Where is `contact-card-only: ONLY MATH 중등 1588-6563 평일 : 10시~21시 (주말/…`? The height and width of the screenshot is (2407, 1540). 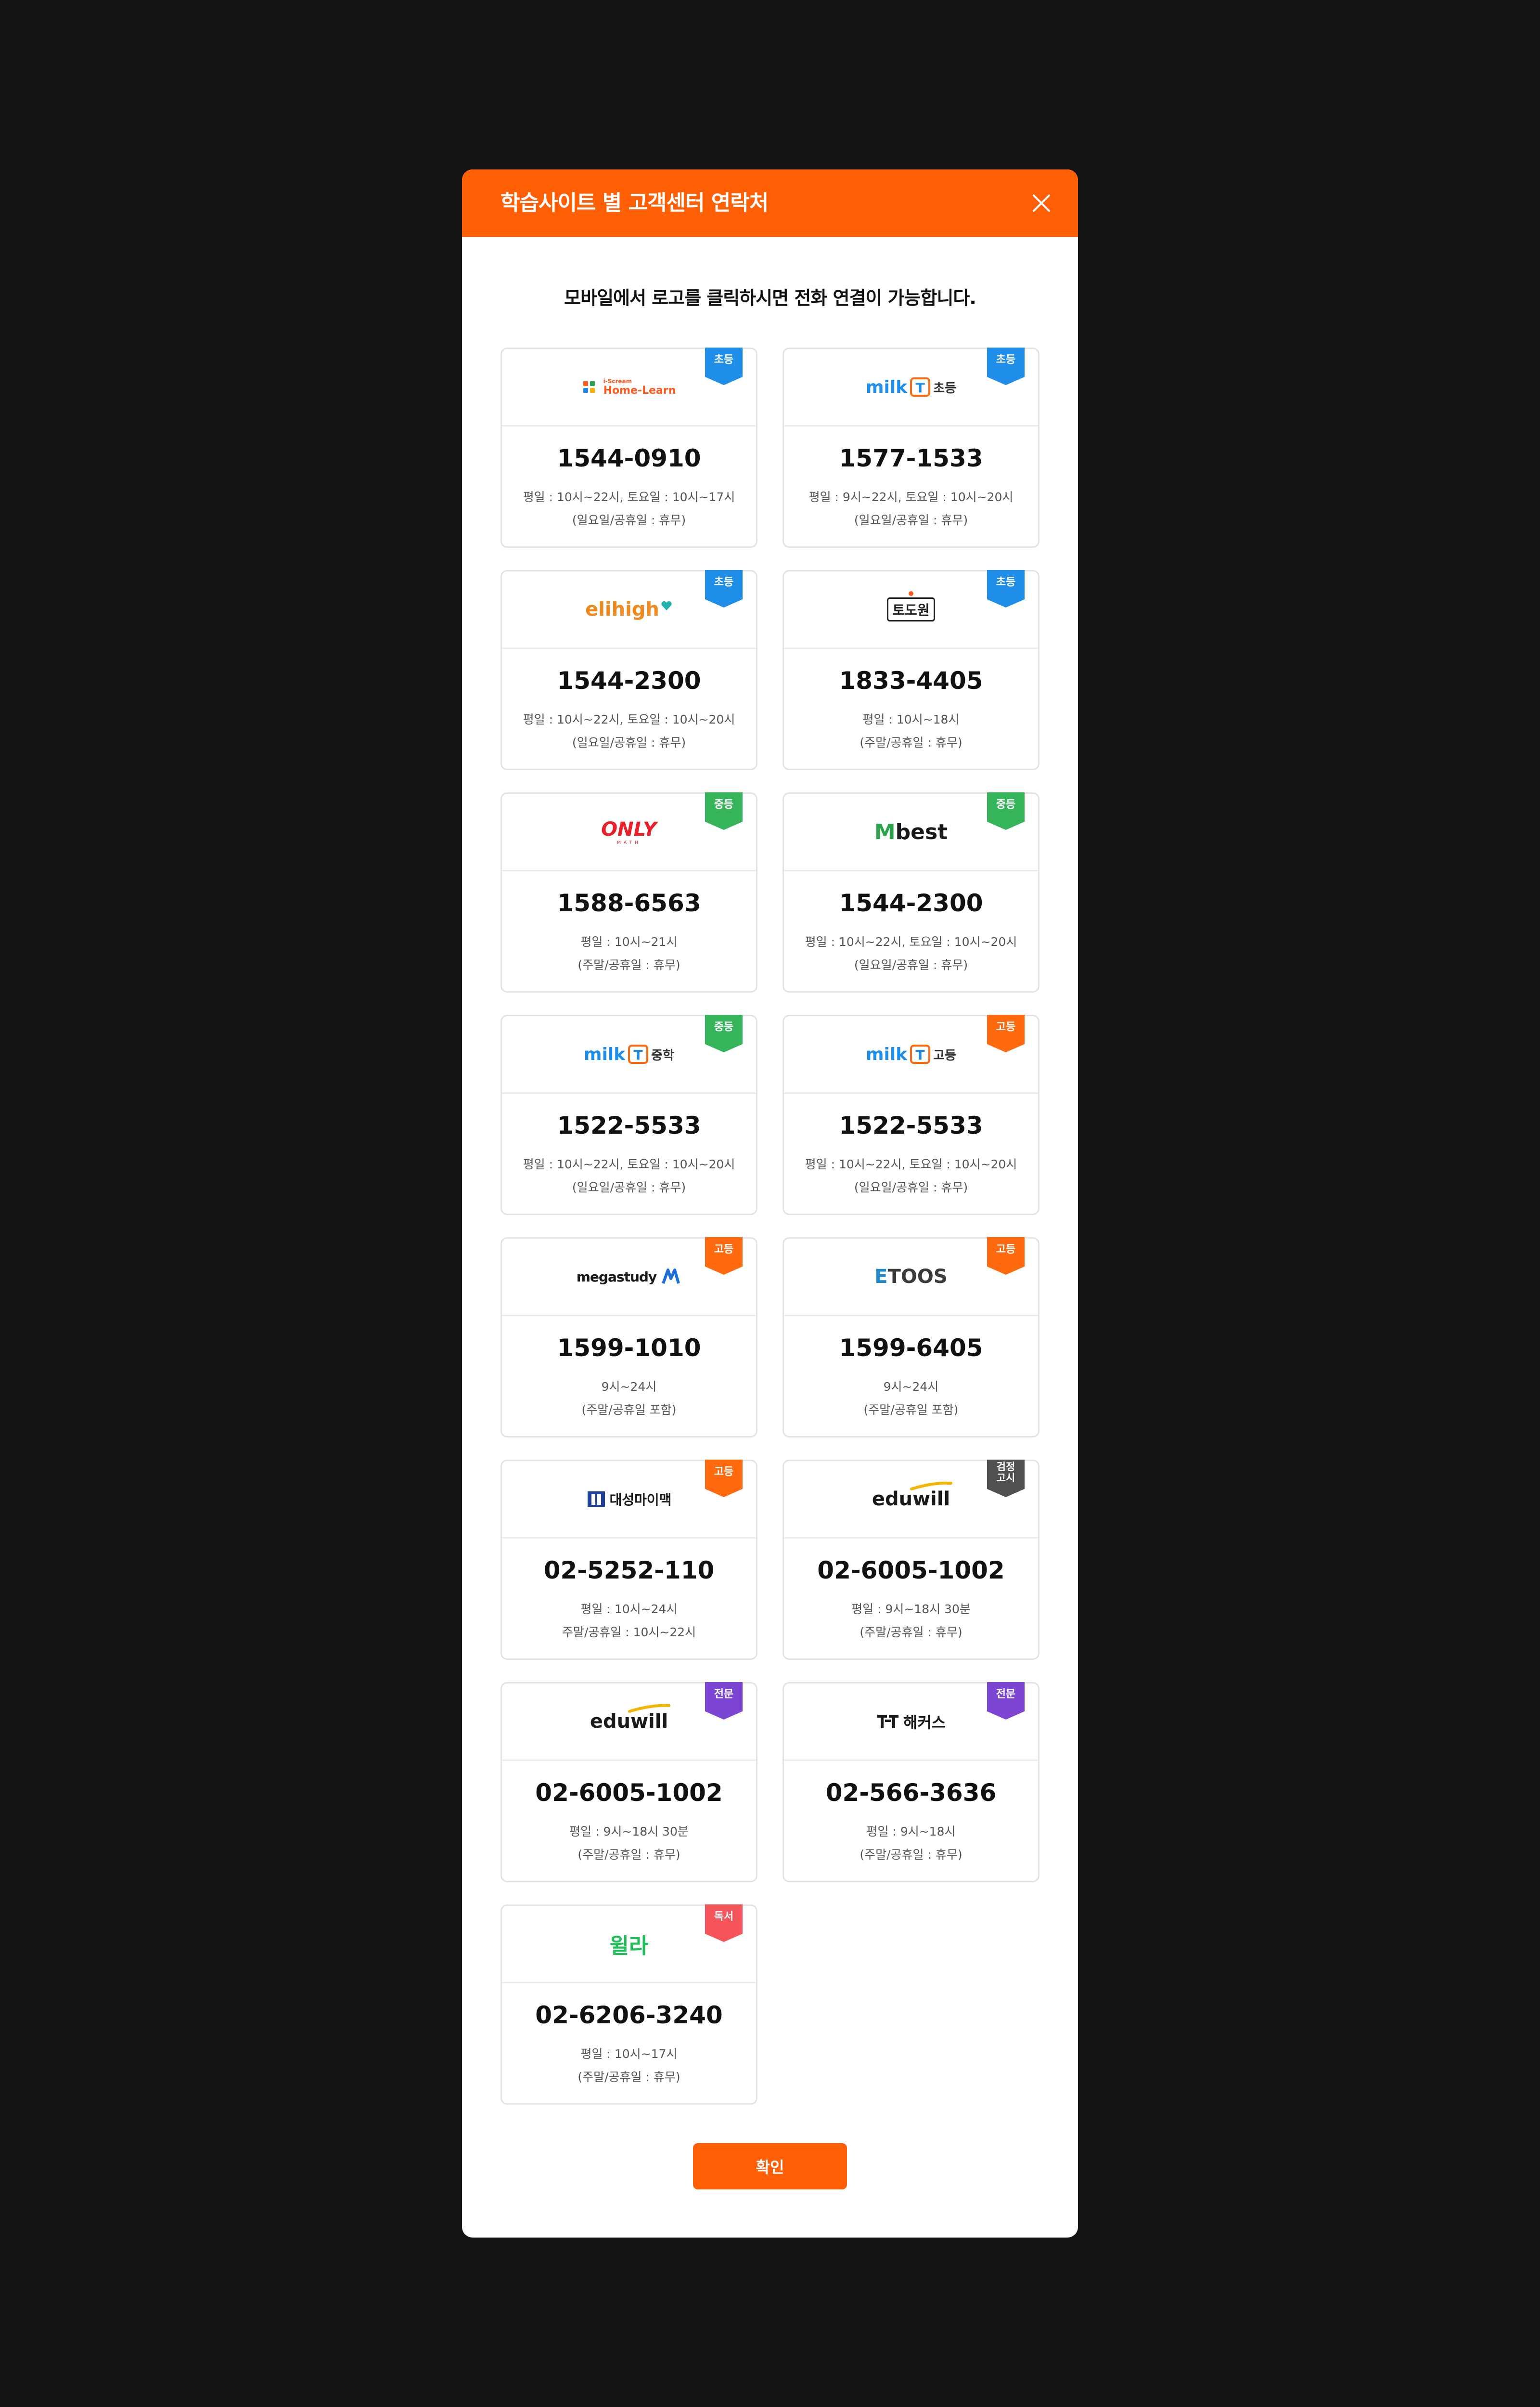
contact-card-only: ONLY MATH 중등 1588-6563 평일 : 10시~21시 (주말/… is located at coordinates (628, 892).